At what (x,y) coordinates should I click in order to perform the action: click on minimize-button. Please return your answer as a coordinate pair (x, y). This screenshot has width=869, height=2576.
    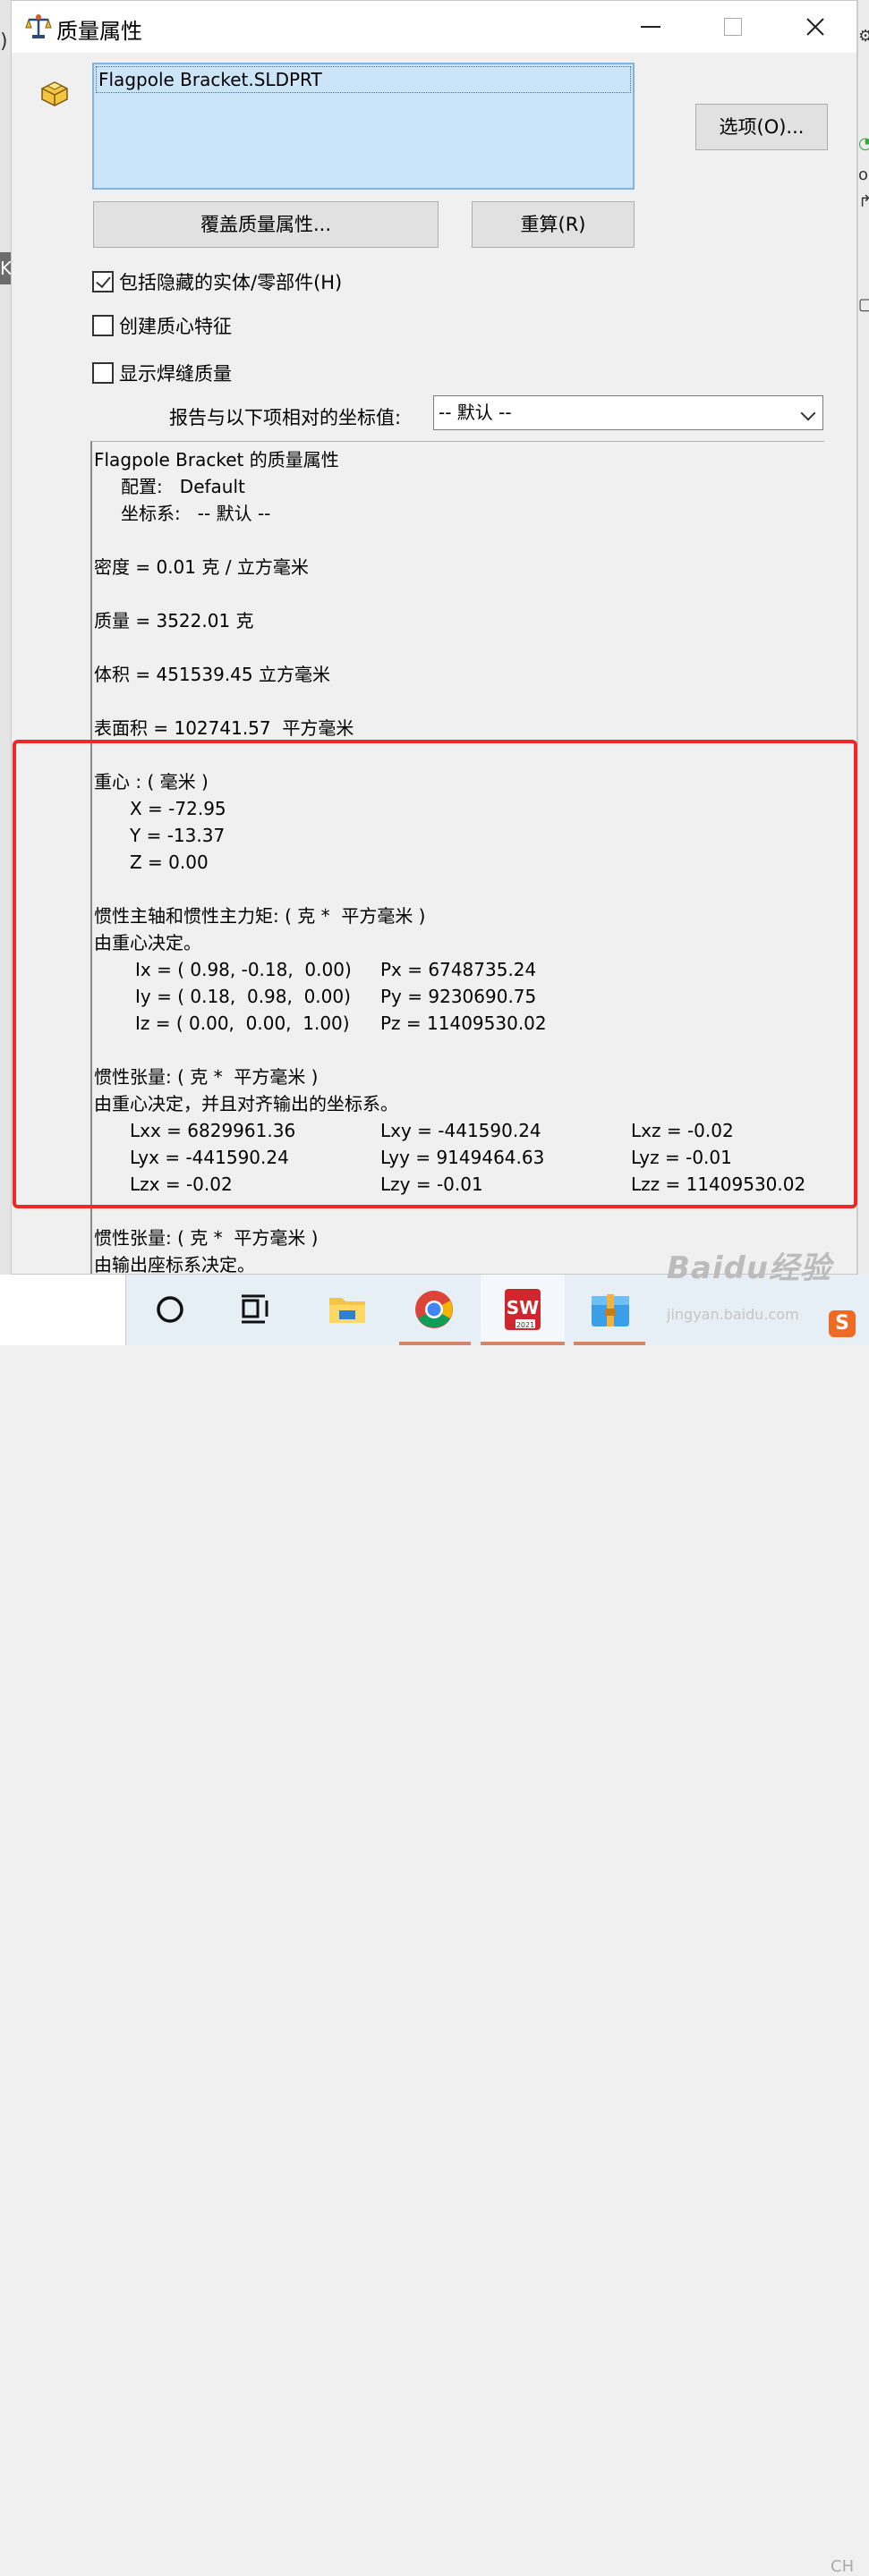
    Looking at the image, I should click on (650, 27).